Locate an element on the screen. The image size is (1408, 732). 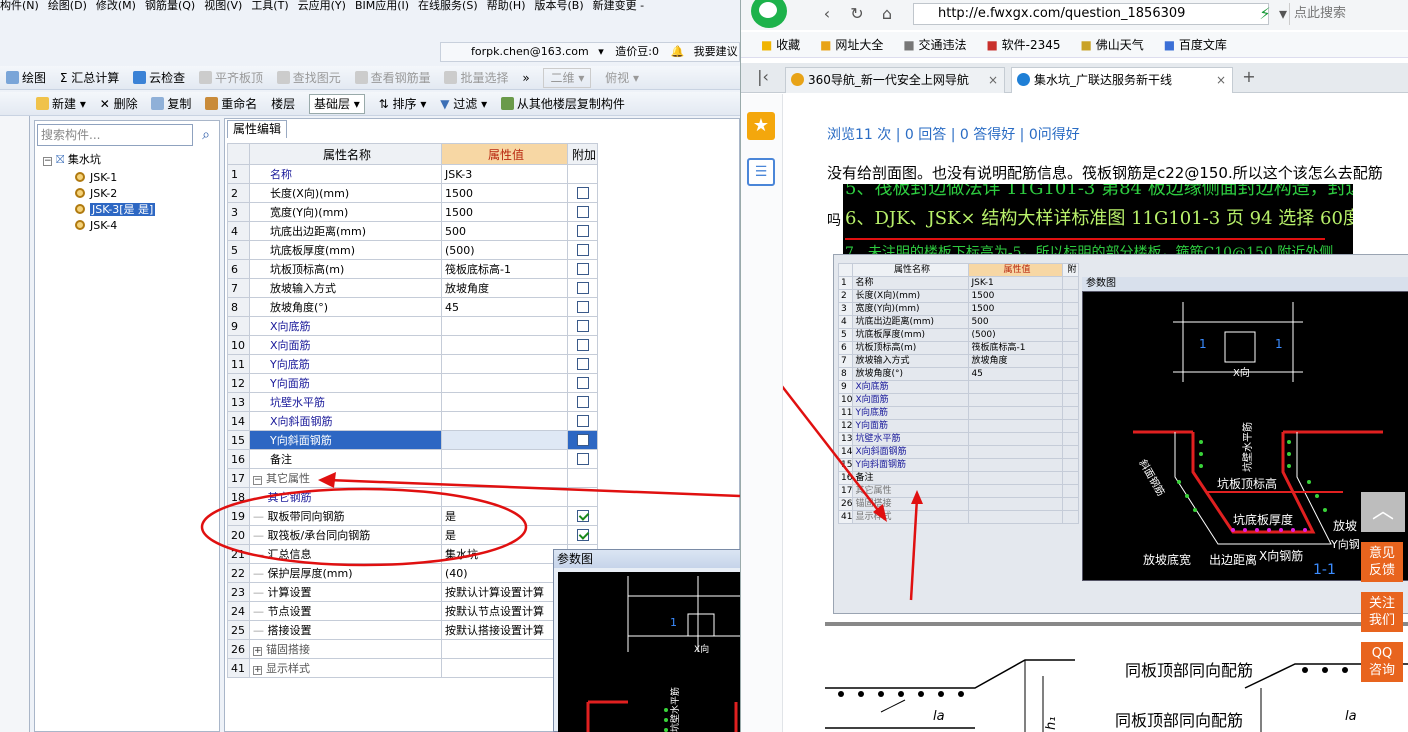
draw-button: 绘图 is located at coordinates (26, 77).